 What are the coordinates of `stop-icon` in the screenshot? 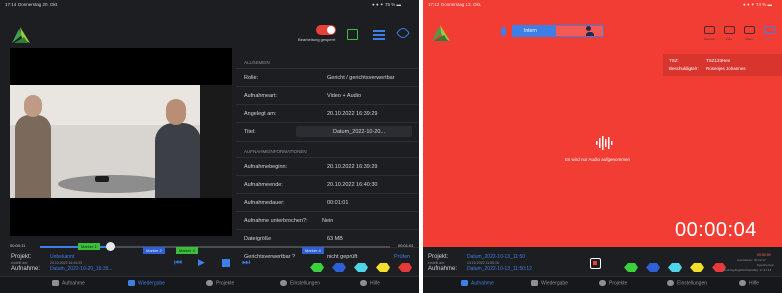 It's located at (226, 263).